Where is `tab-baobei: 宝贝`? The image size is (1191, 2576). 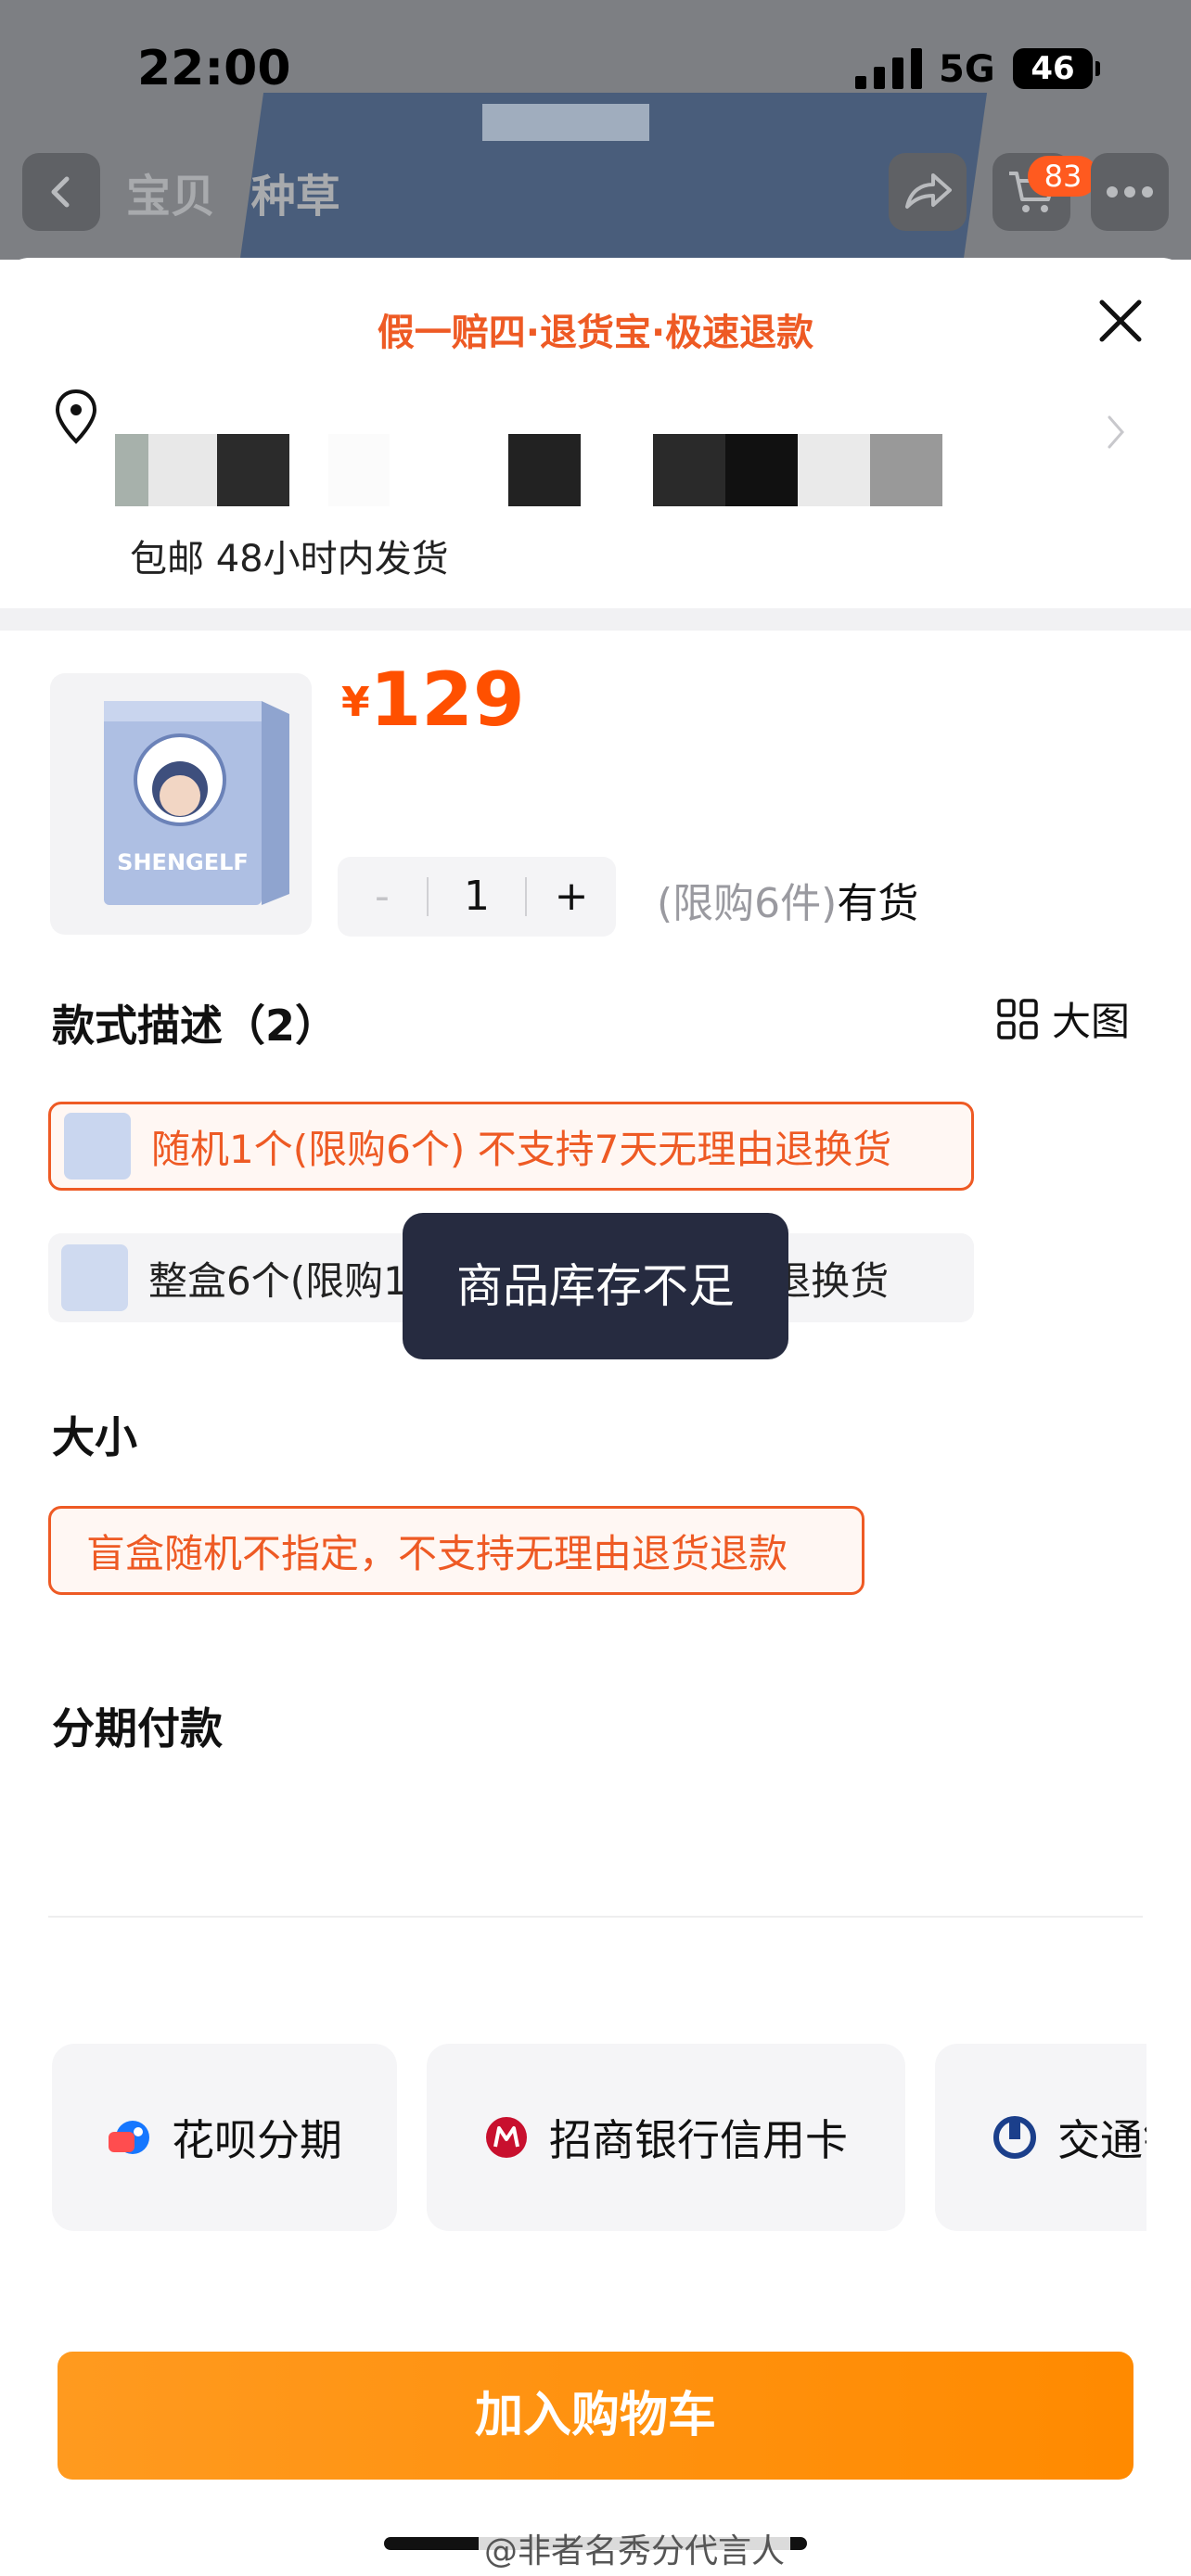
tab-baobei: 宝贝 is located at coordinates (170, 197).